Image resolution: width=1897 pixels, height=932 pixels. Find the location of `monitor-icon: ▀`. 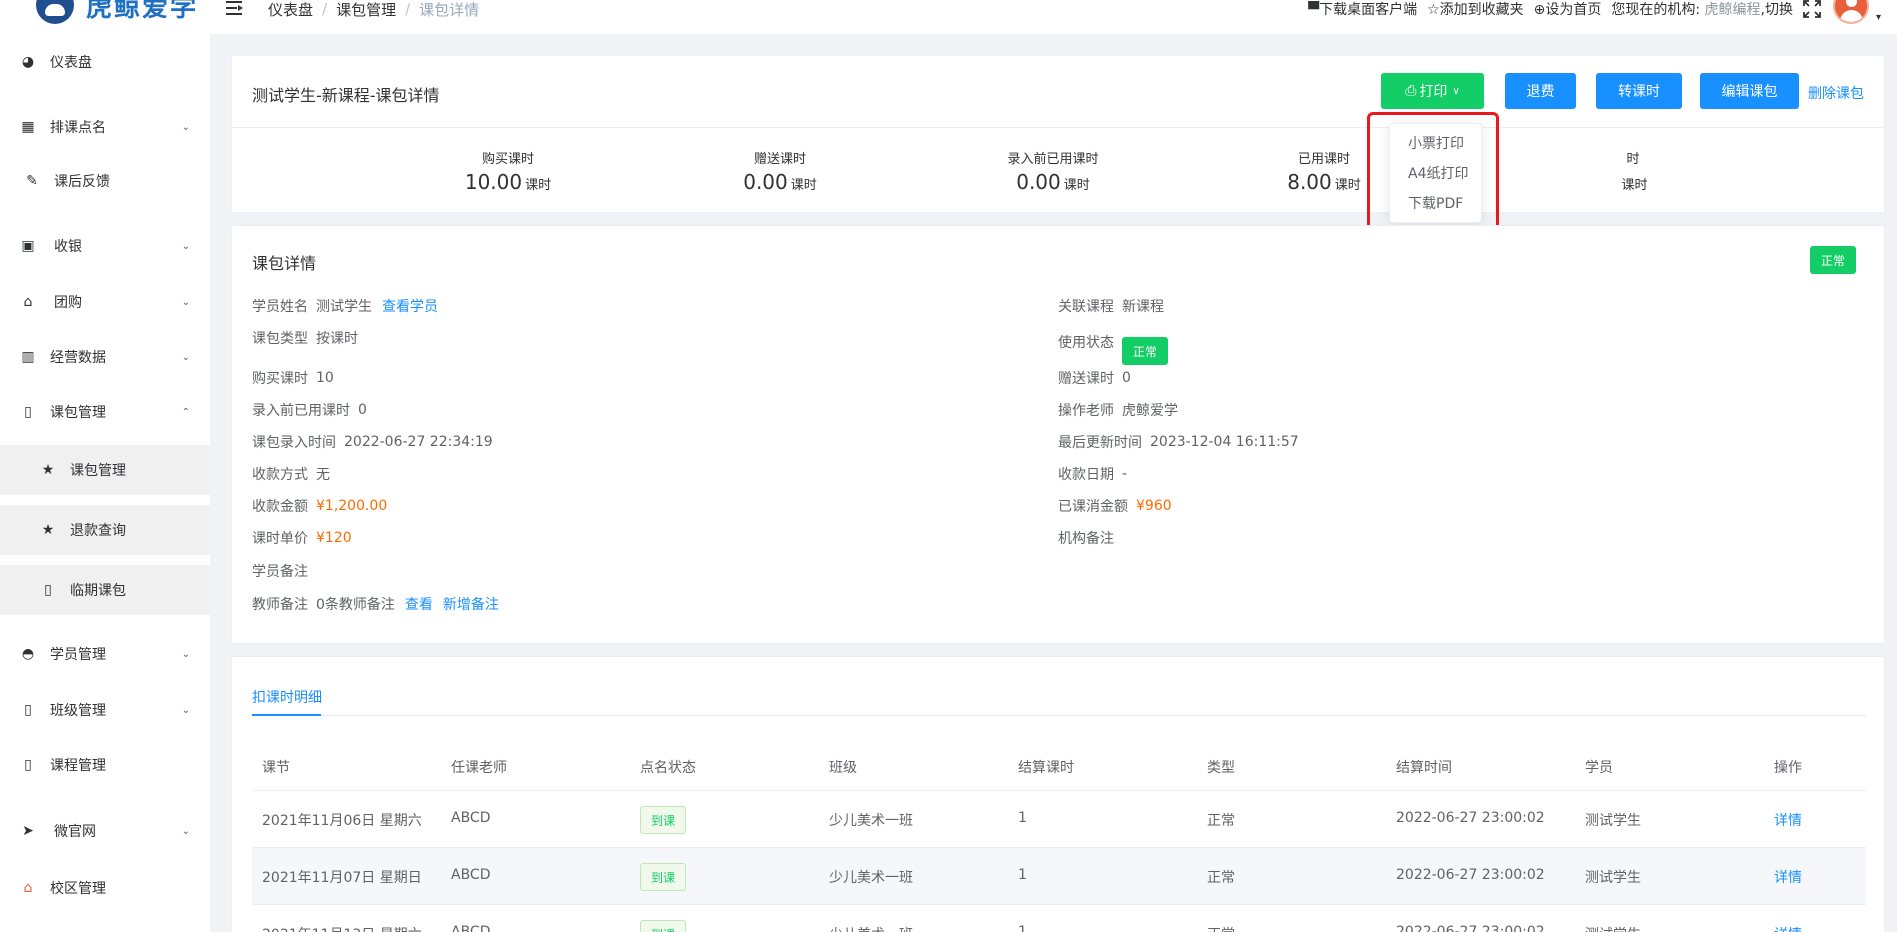

monitor-icon: ▀ is located at coordinates (1314, 10).